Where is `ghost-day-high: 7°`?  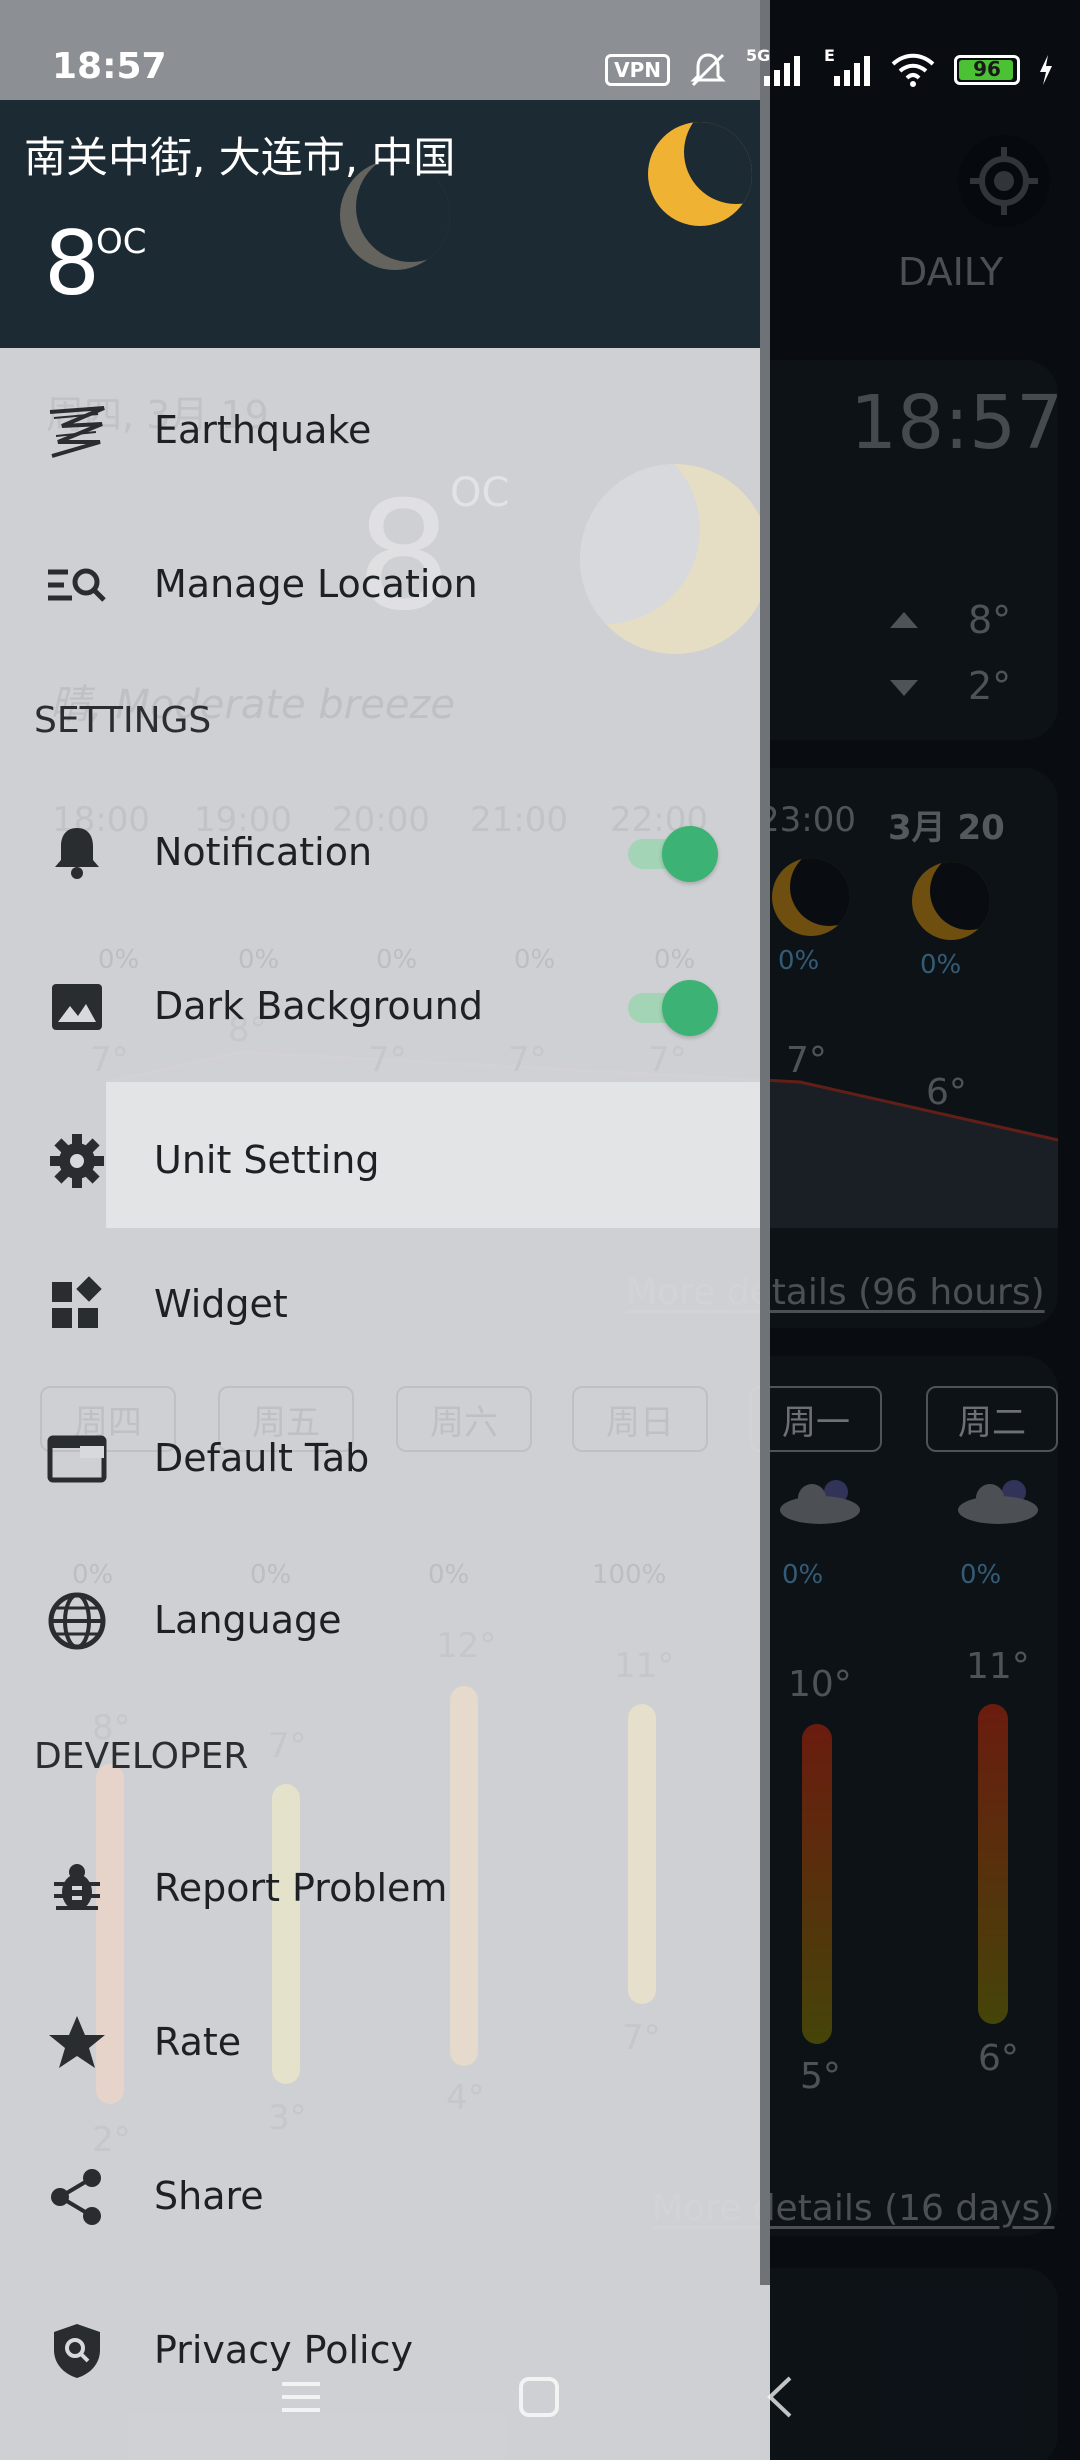
ghost-day-high: 7° is located at coordinates (287, 1746).